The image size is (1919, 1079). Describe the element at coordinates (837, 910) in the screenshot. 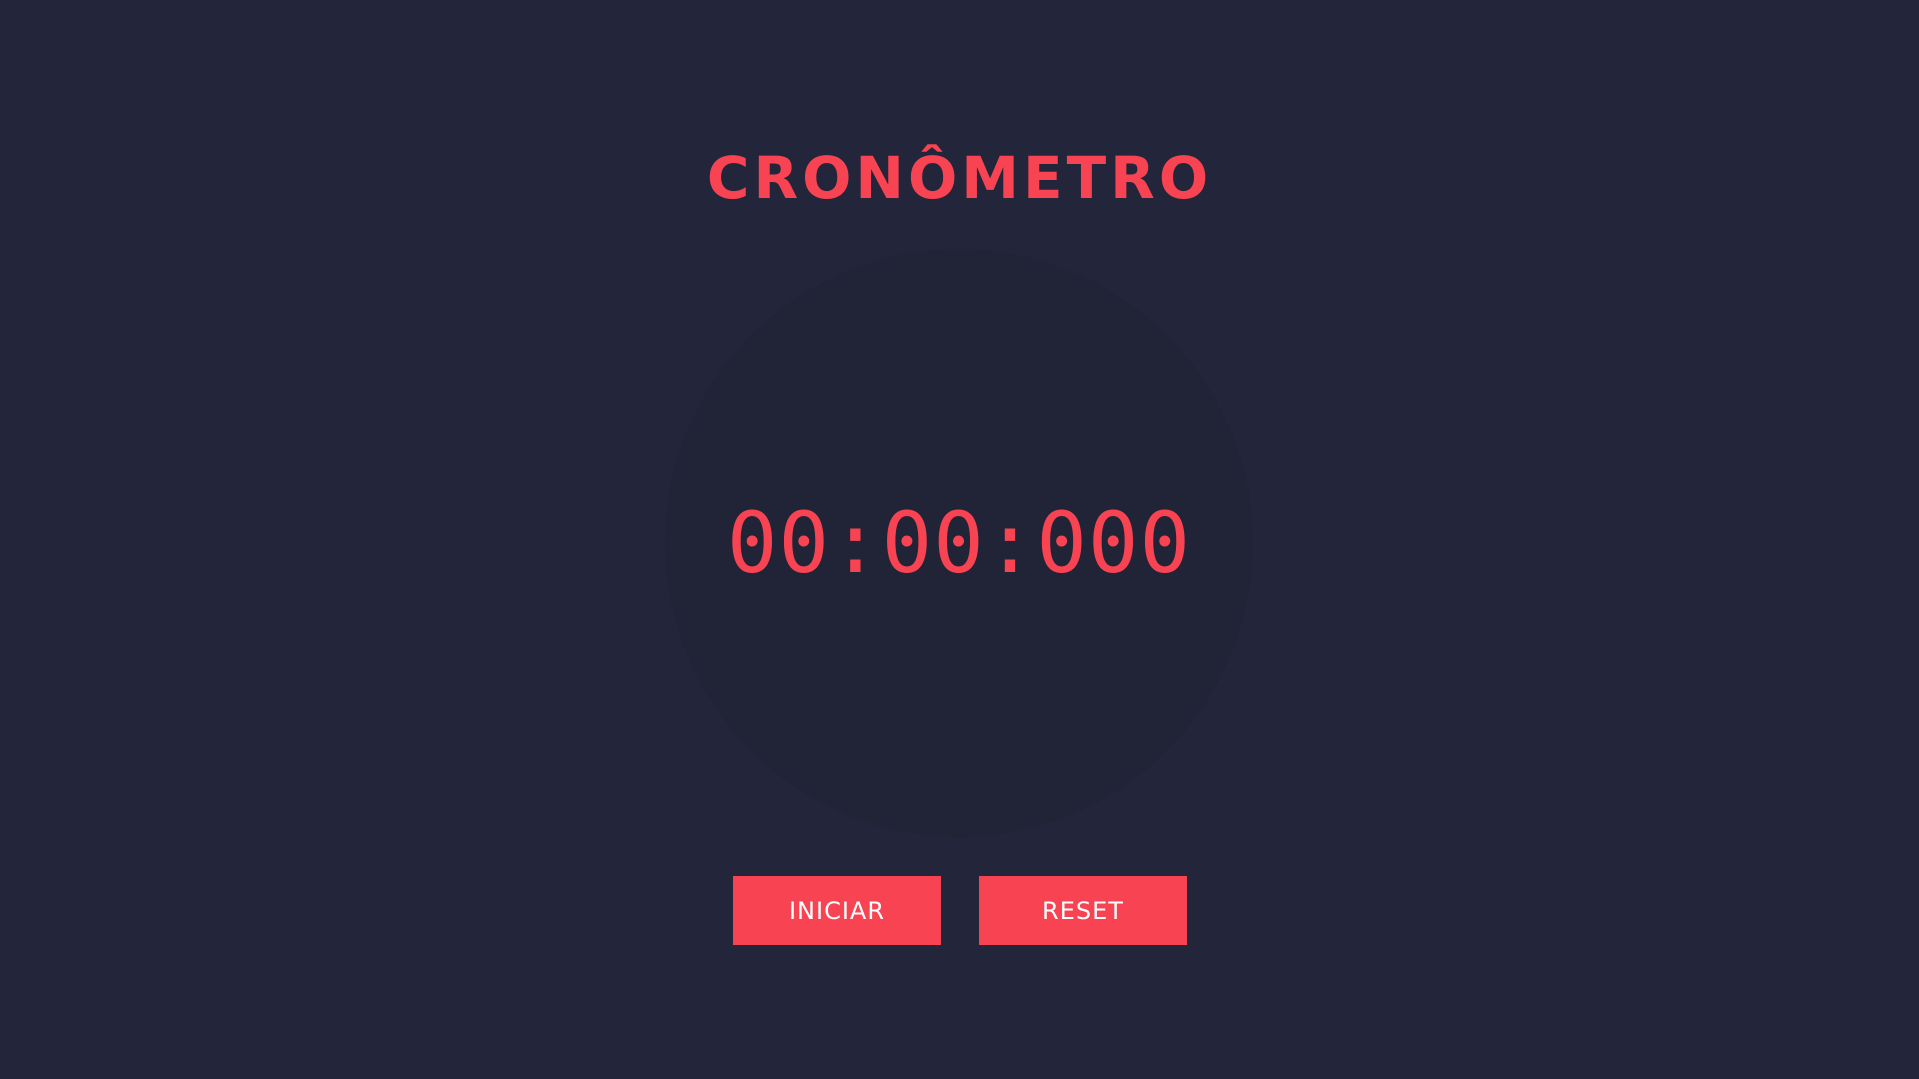

I see `start-button: INICIAR` at that location.